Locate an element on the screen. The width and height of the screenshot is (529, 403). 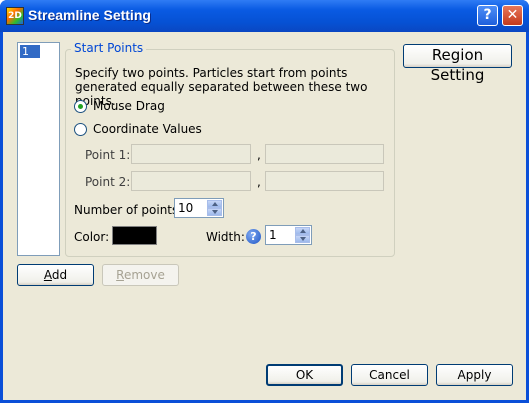
mouse-drag-radio: Mouse Drag is located at coordinates (119, 106).